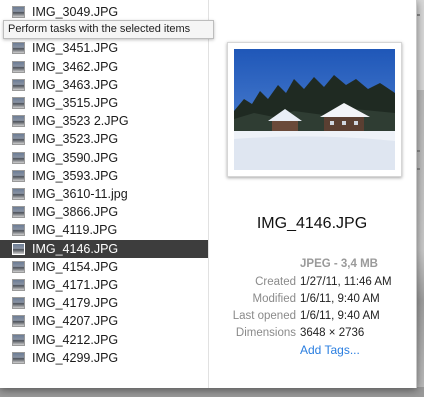  Describe the element at coordinates (274, 299) in the screenshot. I see `metadata-key: Modified` at that location.